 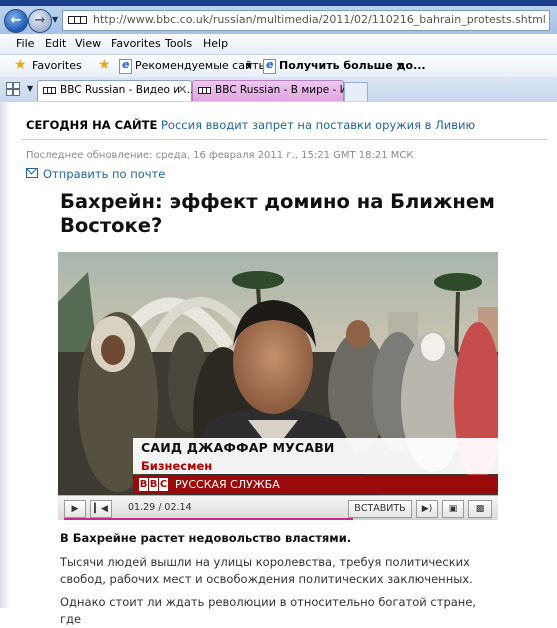 What do you see at coordinates (30, 88) in the screenshot?
I see `tab-list-icon: ▼` at bounding box center [30, 88].